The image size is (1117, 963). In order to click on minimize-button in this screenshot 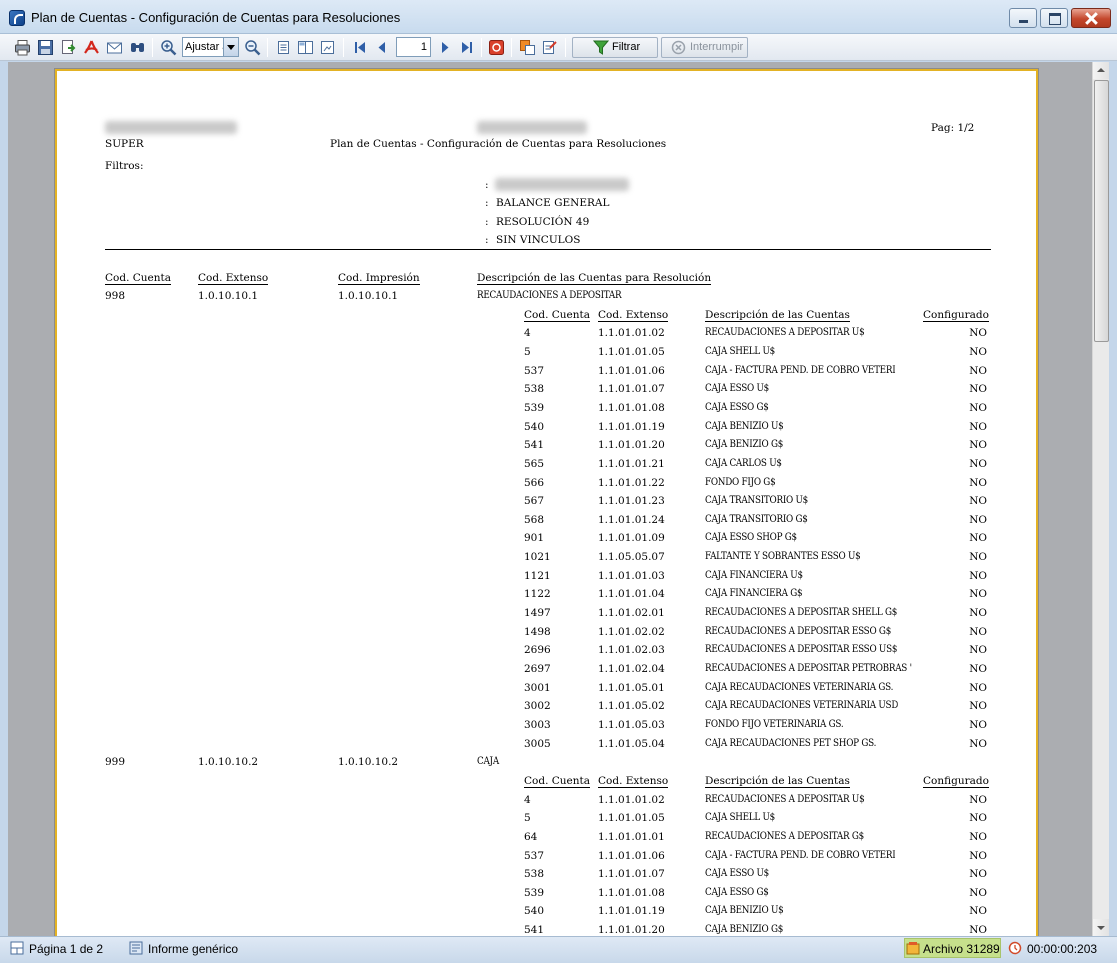, I will do `click(1023, 18)`.